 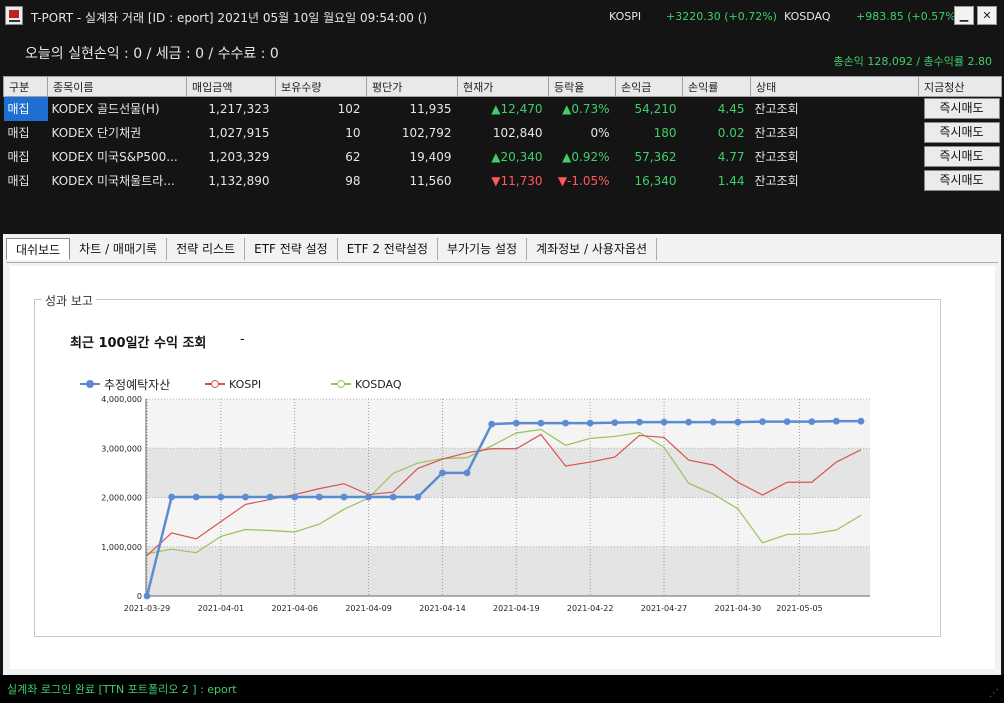 What do you see at coordinates (239, 108) in the screenshot?
I see `cell-buy-amount: 1,217,323` at bounding box center [239, 108].